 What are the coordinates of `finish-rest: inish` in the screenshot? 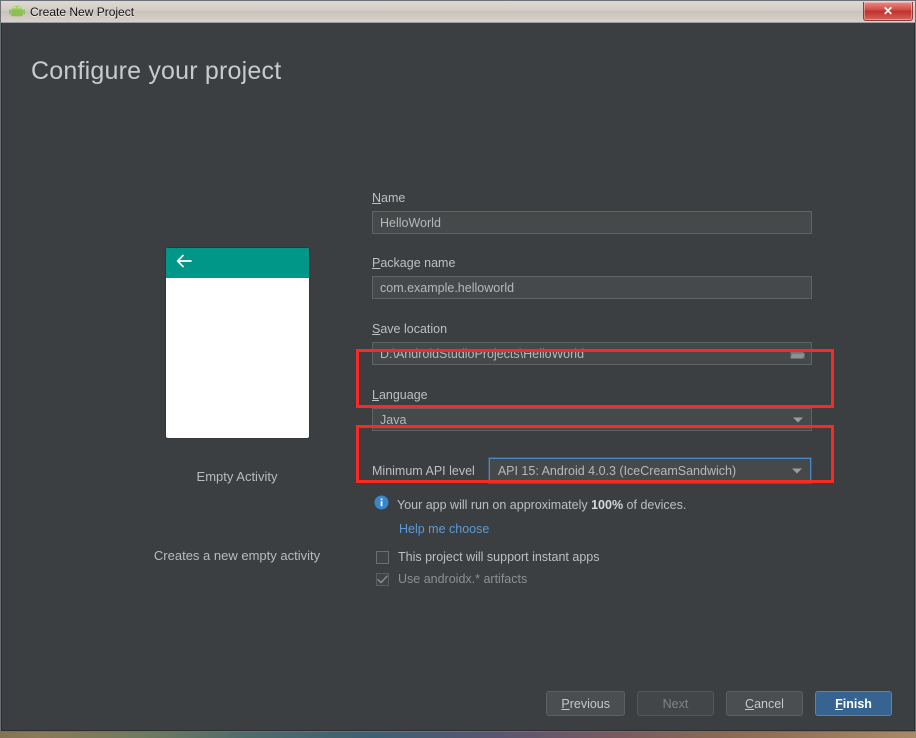 It's located at (857, 703).